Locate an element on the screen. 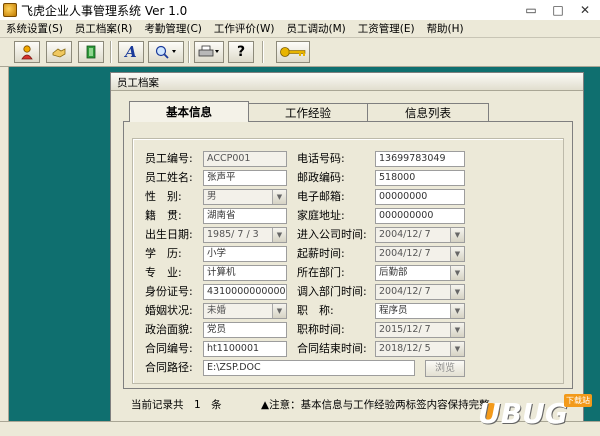 The width and height of the screenshot is (600, 436). id-card-field: 431000000000000000 is located at coordinates (245, 292).